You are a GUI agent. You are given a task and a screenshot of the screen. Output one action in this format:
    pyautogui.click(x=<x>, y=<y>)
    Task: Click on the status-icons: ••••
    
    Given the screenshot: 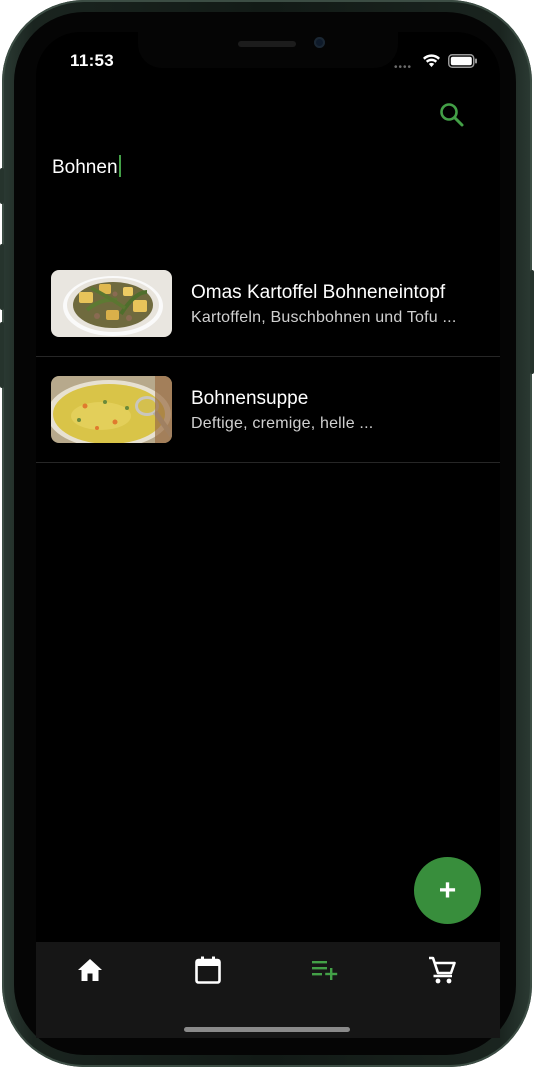 What is the action you would take?
    pyautogui.click(x=439, y=62)
    